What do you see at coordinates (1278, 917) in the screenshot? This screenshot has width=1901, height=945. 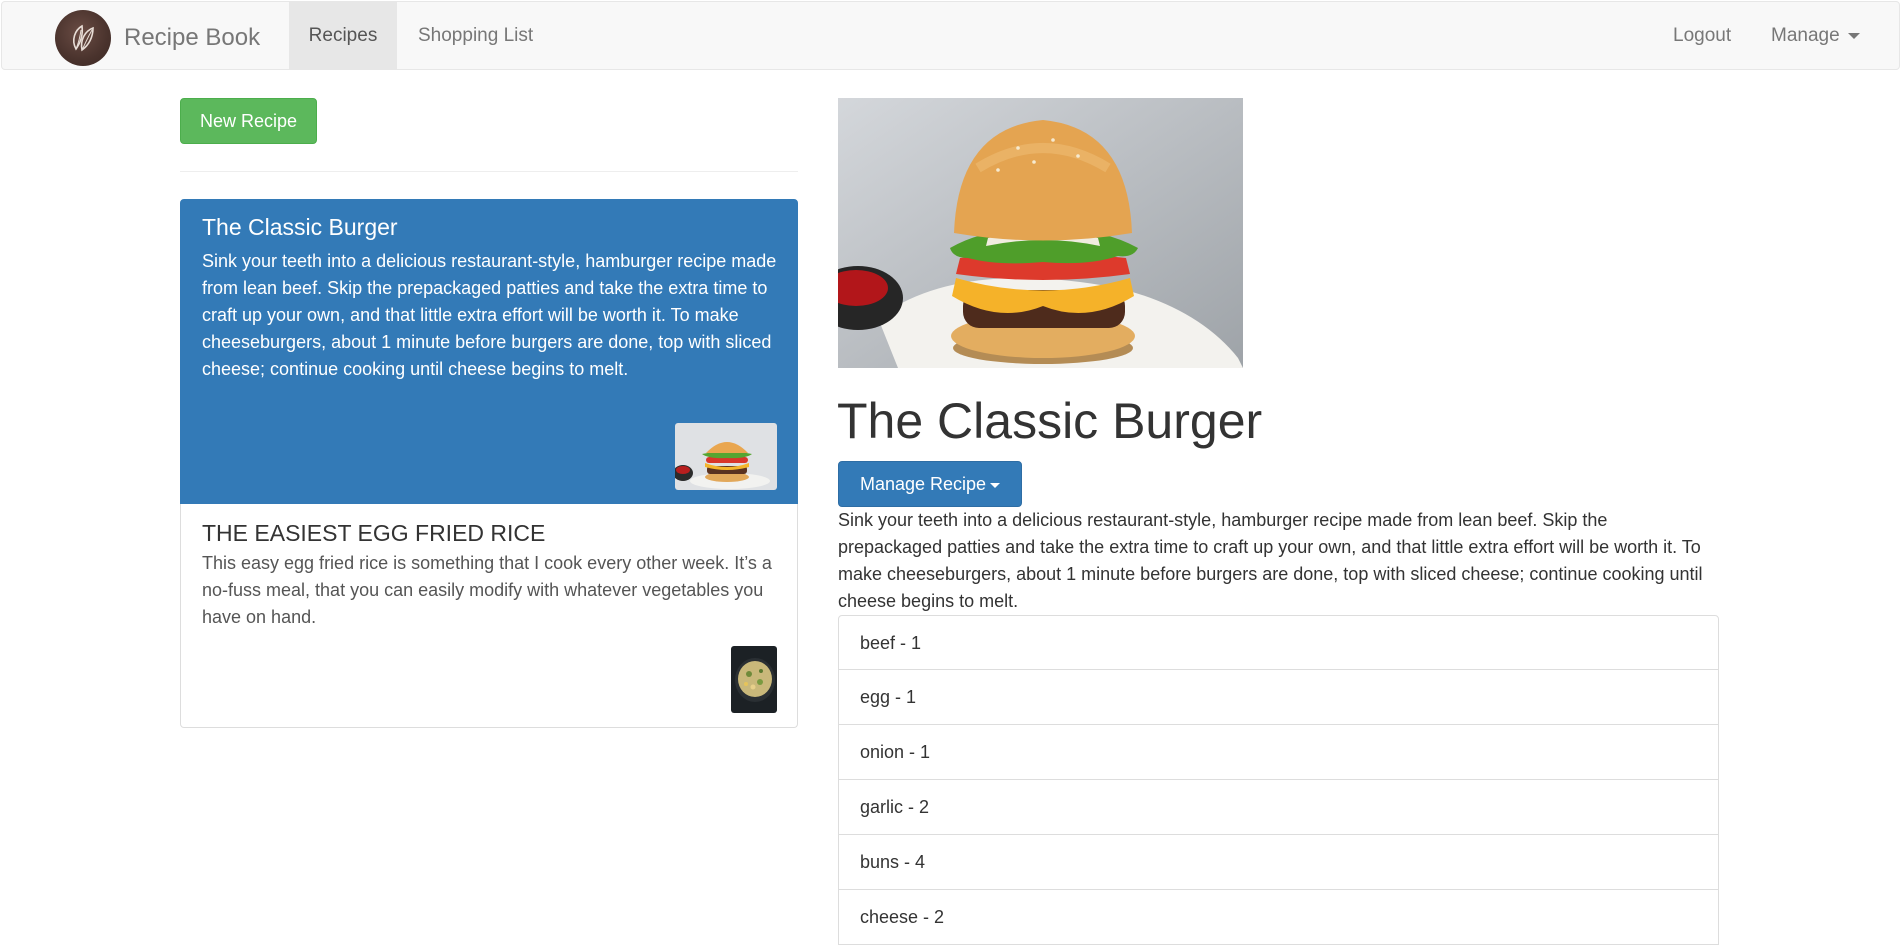 I see `ingredient-item: cheese - 2` at bounding box center [1278, 917].